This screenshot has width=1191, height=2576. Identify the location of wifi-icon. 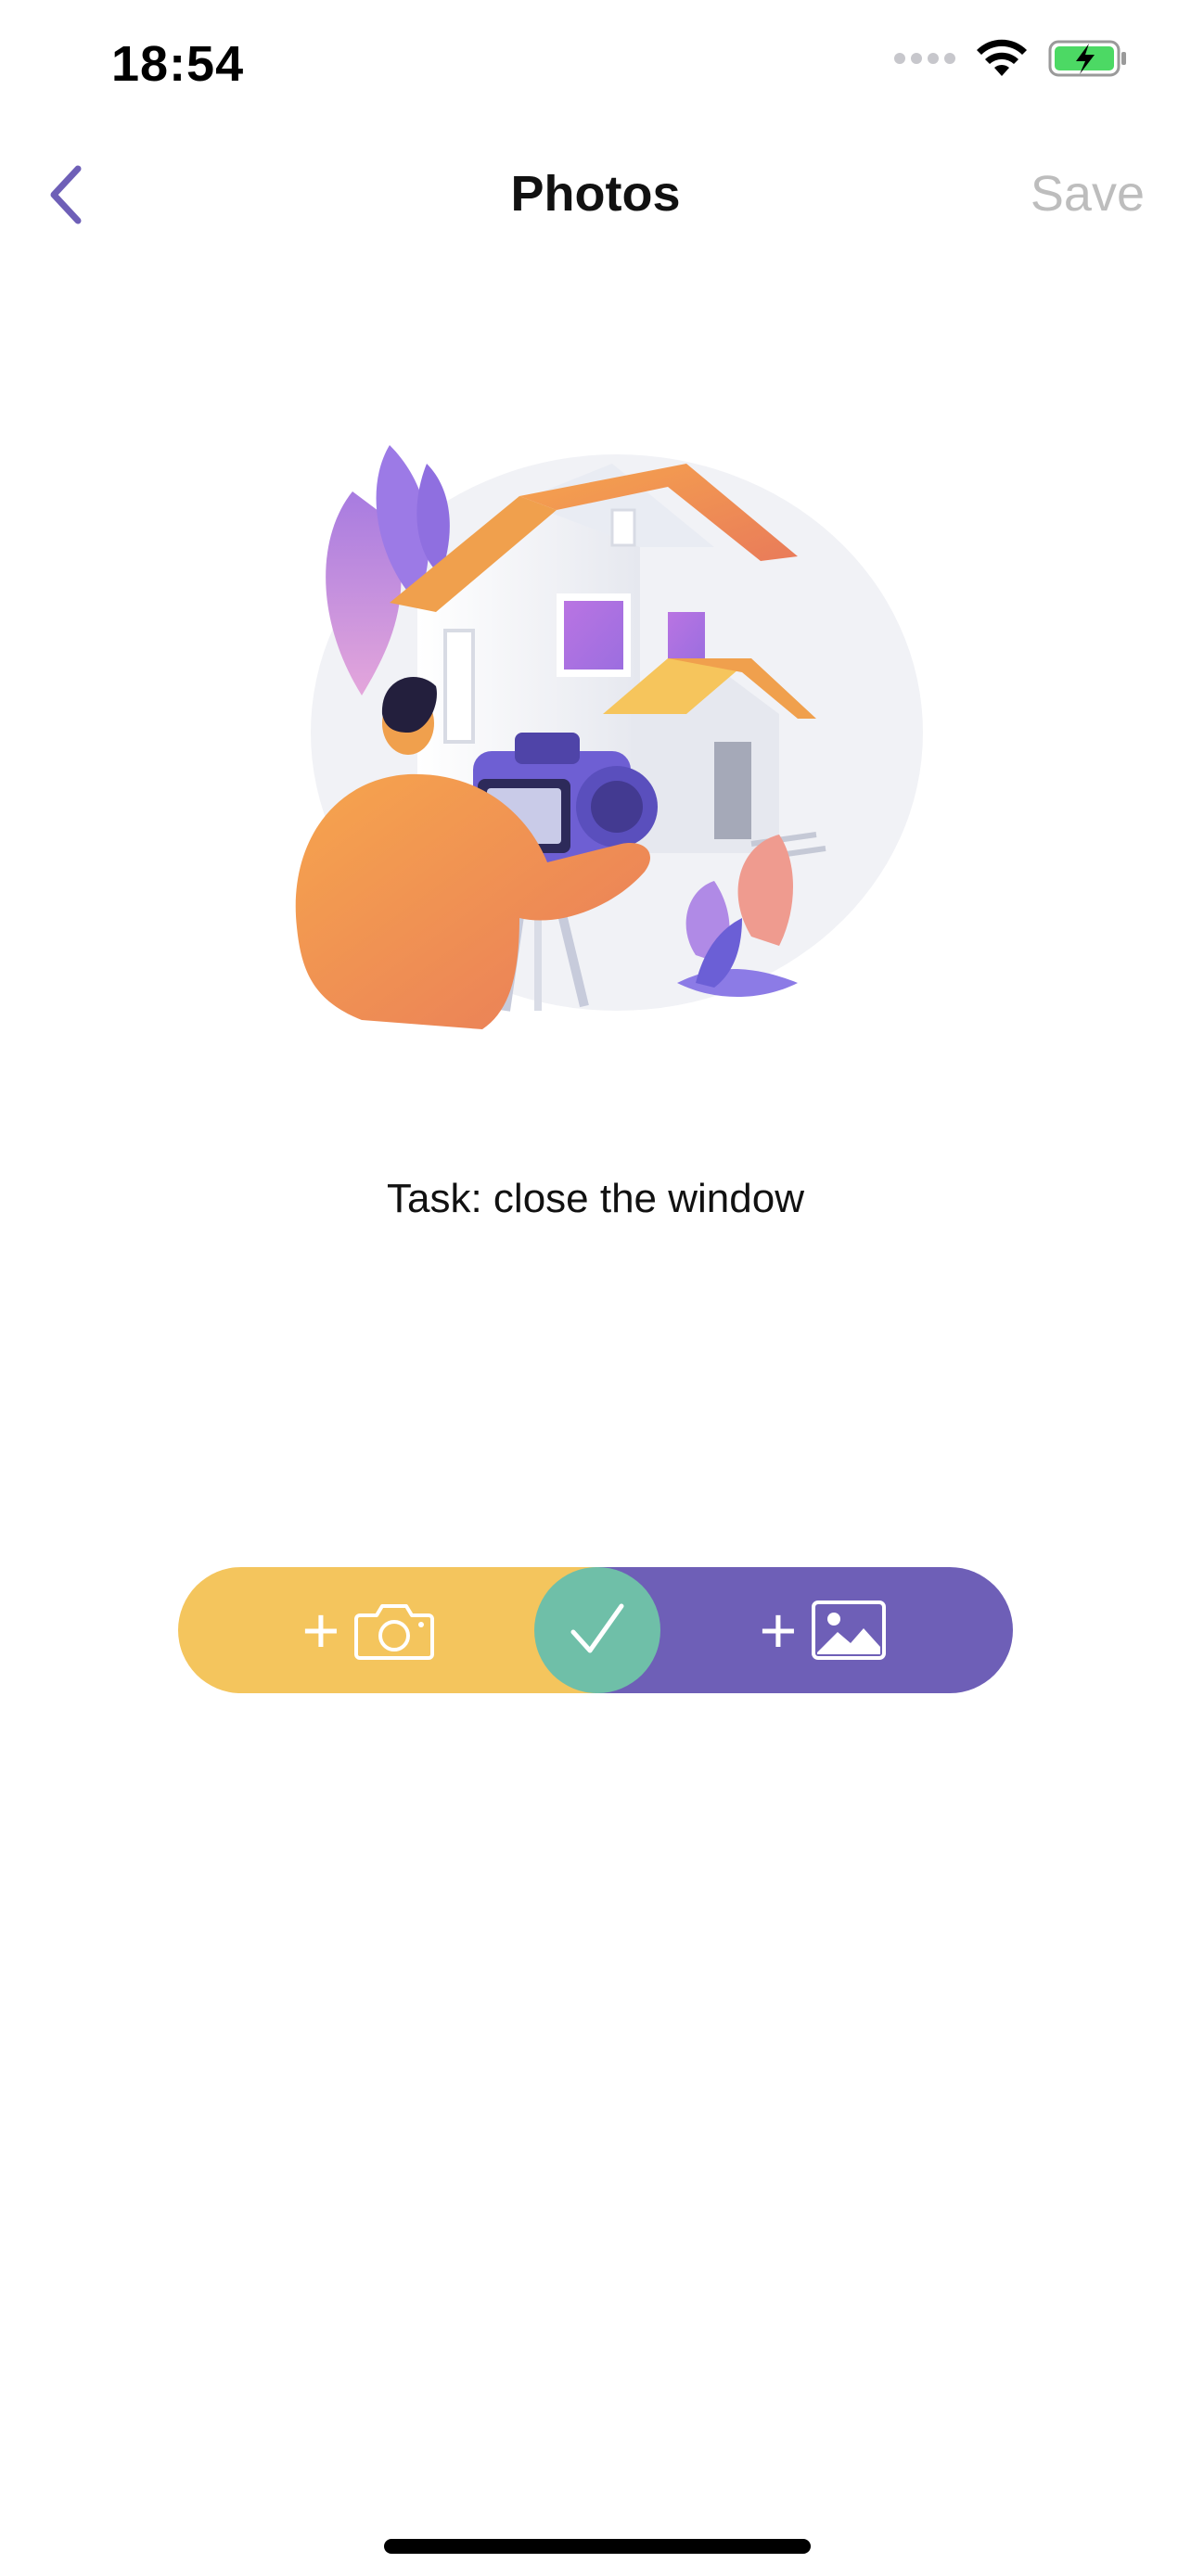
(1002, 57).